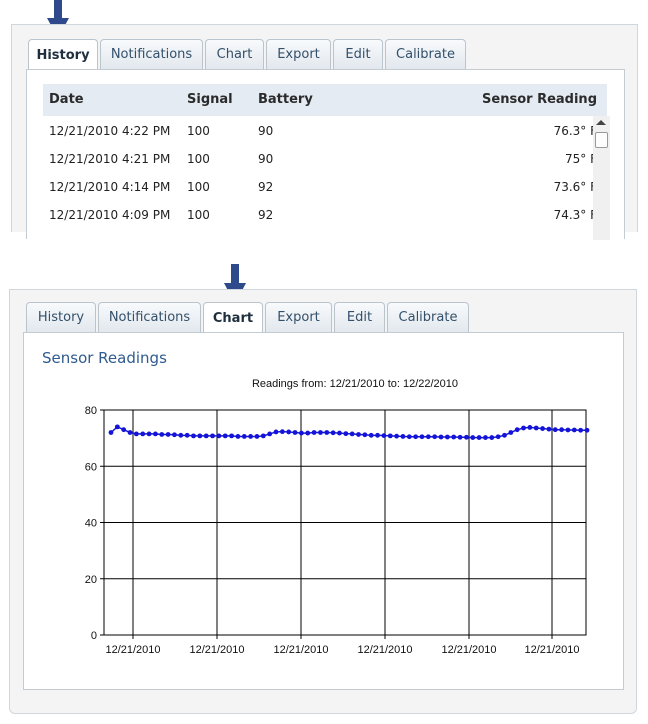  Describe the element at coordinates (320, 131) in the screenshot. I see `table-row: 12/21/2010 4:22 PM 100 90 76.3° F` at that location.